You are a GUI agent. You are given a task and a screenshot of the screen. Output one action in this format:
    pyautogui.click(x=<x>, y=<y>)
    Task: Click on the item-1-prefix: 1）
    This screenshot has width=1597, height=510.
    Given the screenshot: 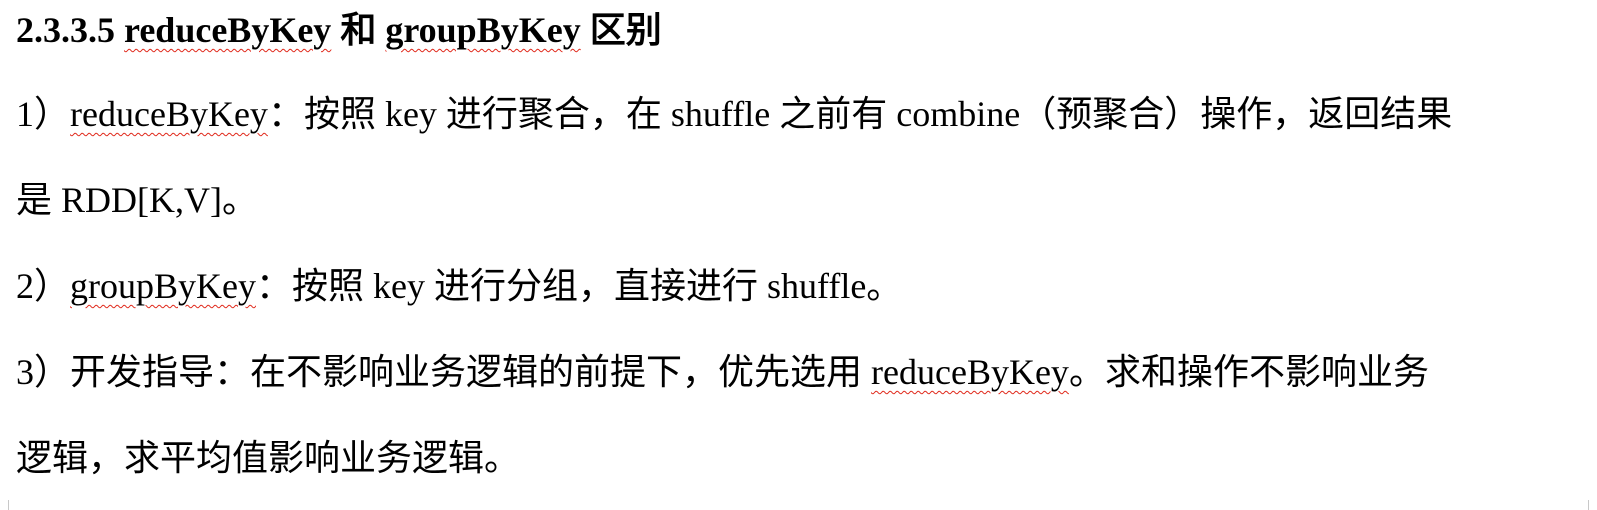 What is the action you would take?
    pyautogui.click(x=43, y=114)
    